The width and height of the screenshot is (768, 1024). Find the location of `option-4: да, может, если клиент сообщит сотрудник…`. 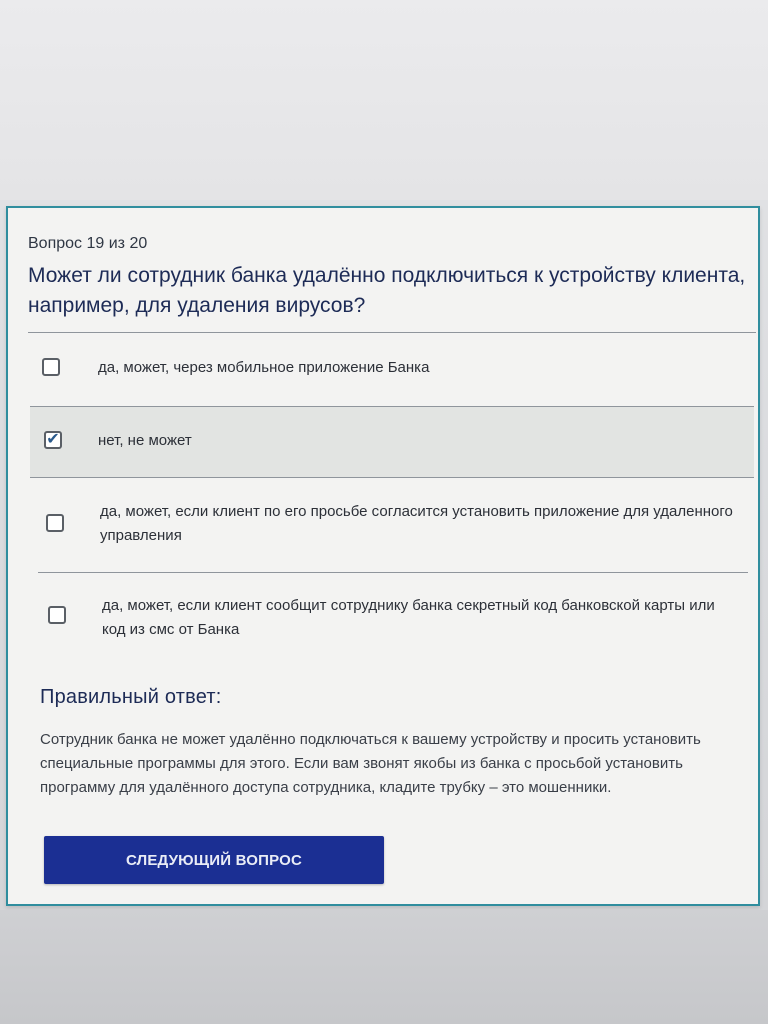

option-4: да, может, если клиент сообщит сотрудник… is located at coordinates (392, 621).